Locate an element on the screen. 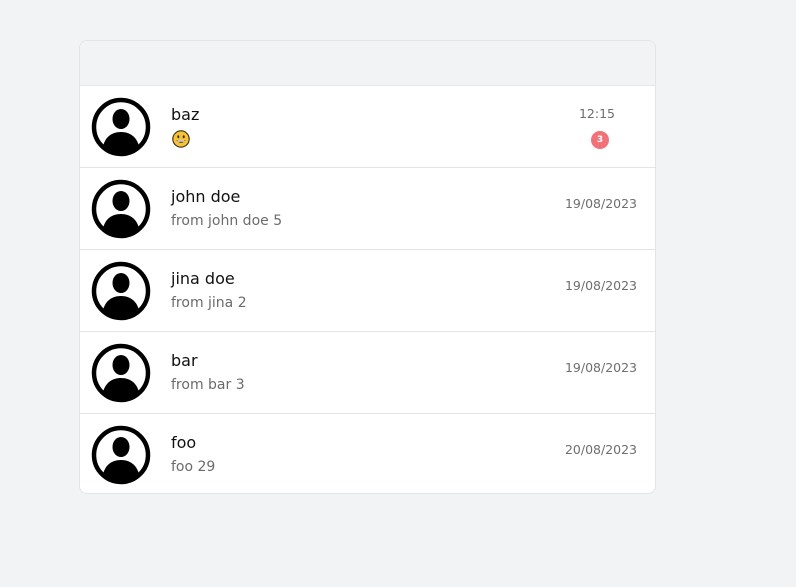  grinning-face-icon is located at coordinates (181, 139).